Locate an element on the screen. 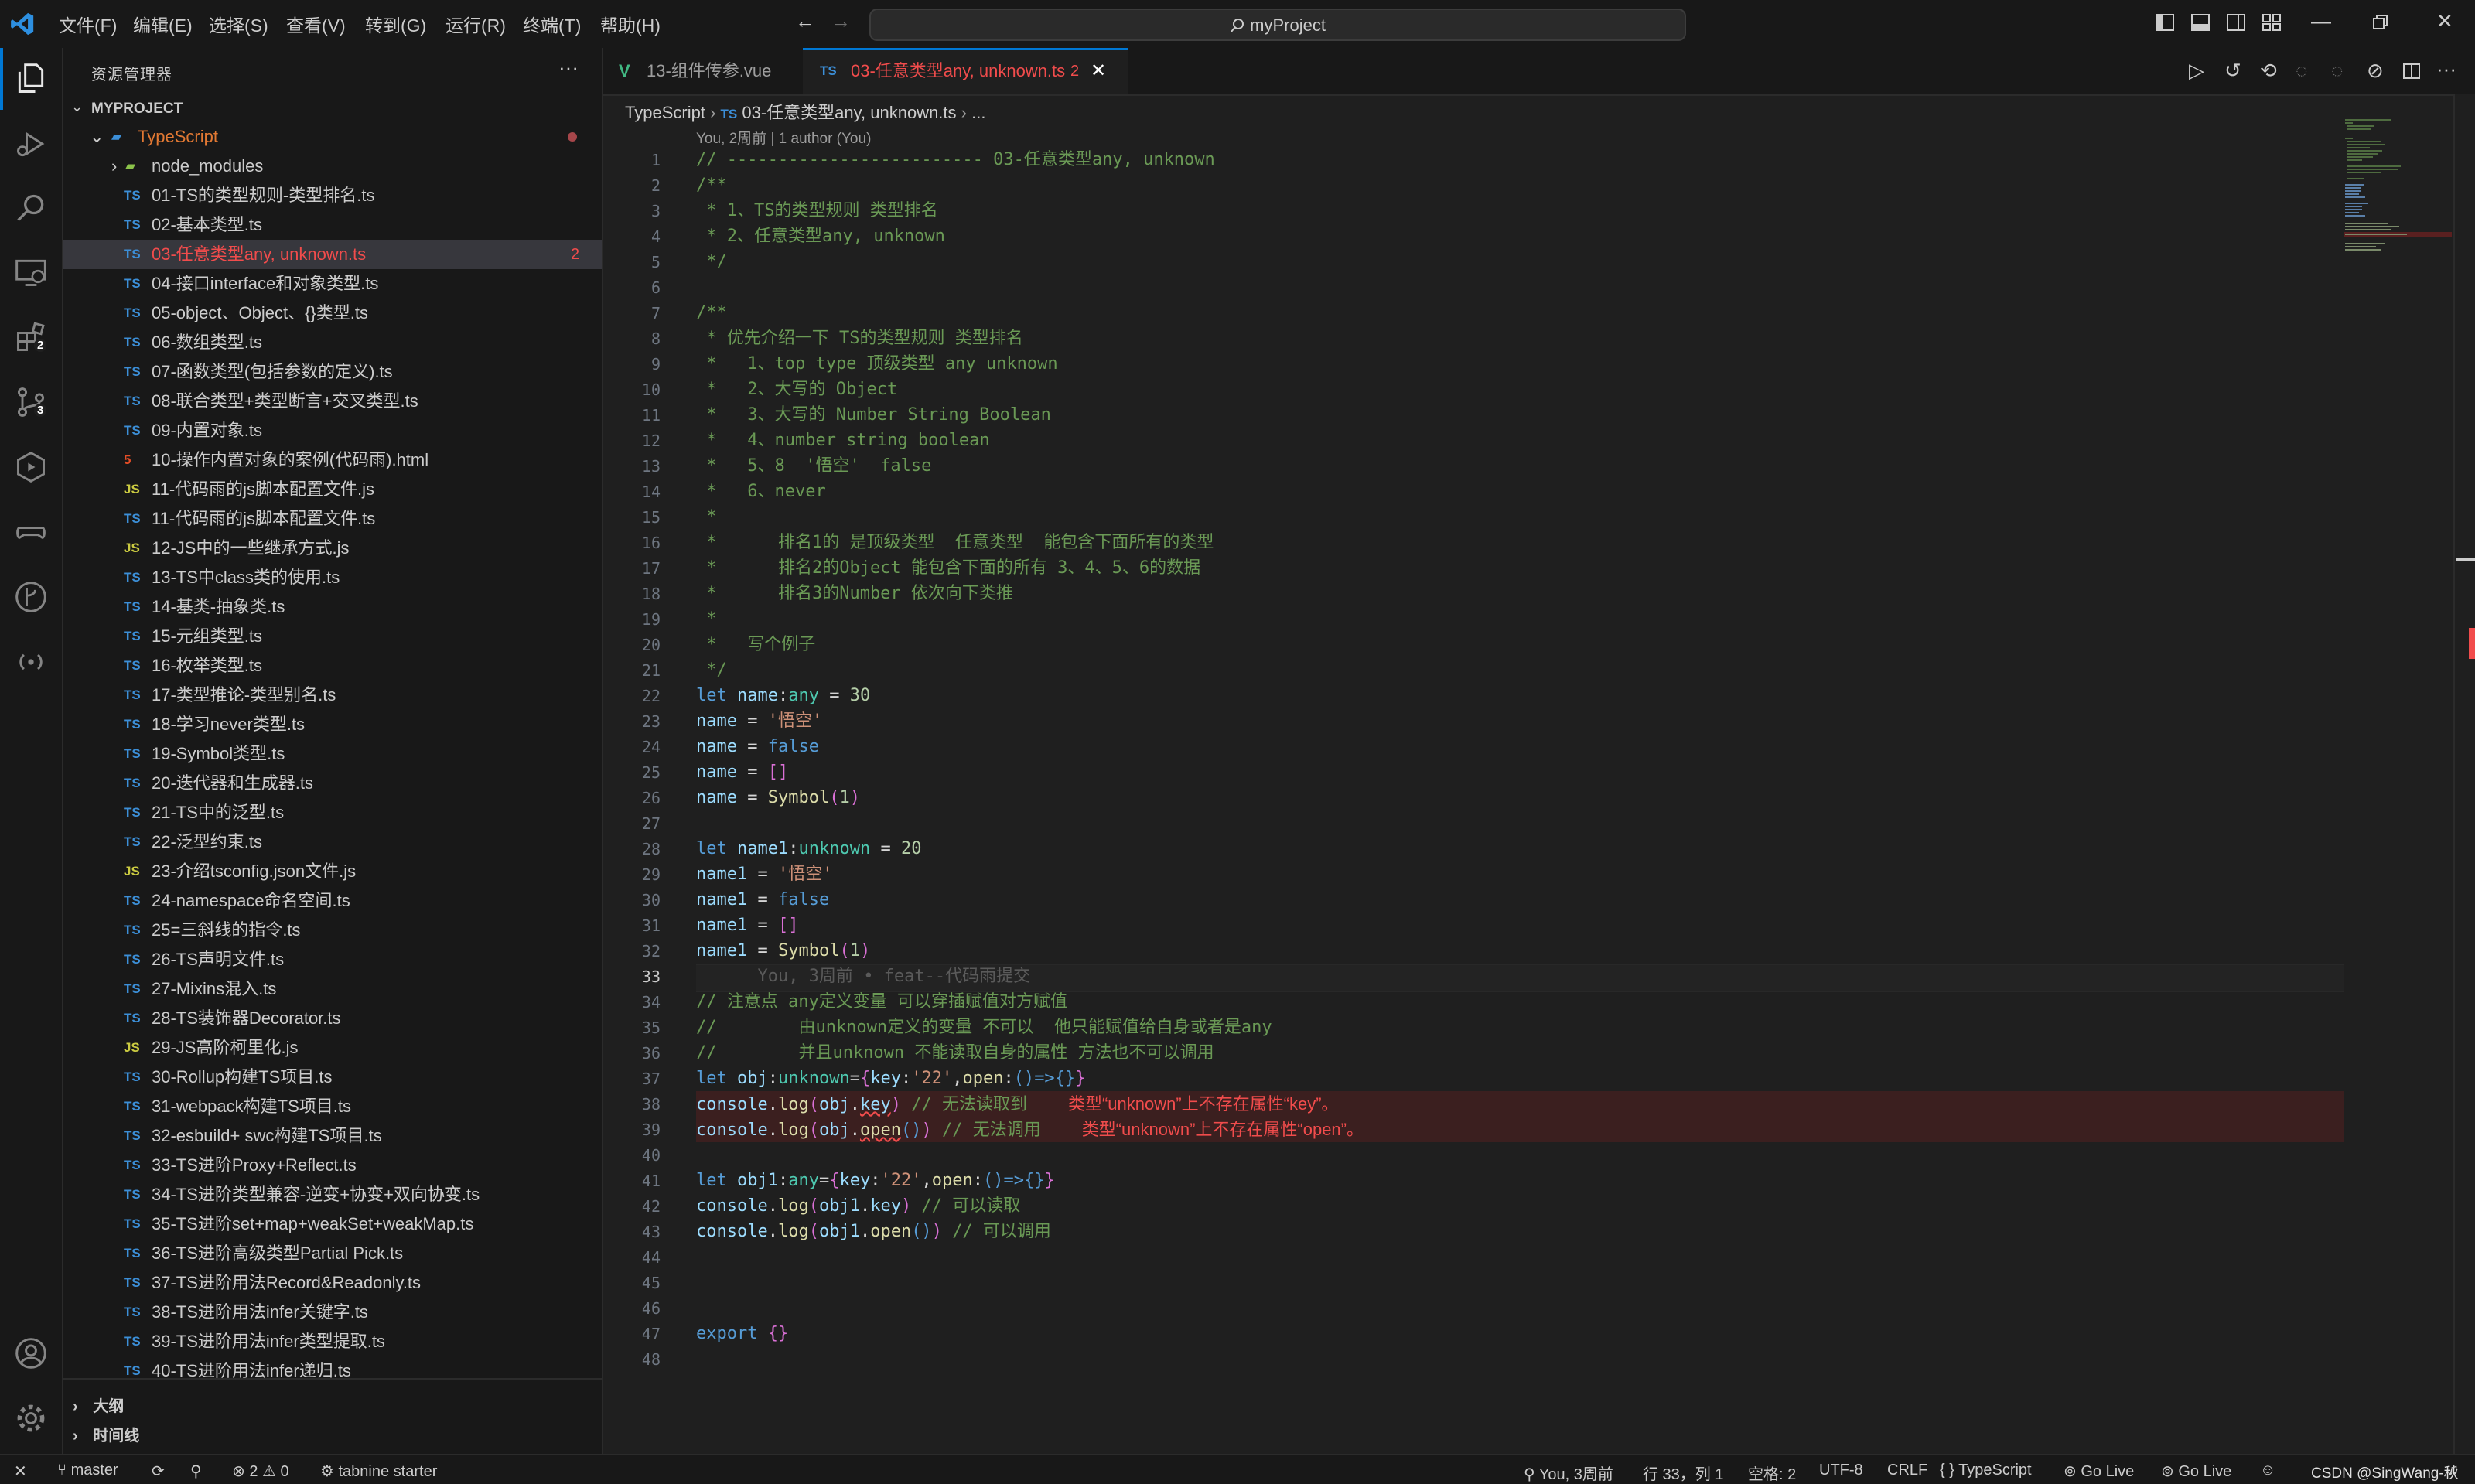  tree-file: TS 24-namespace命名空间.ts is located at coordinates (333, 901).